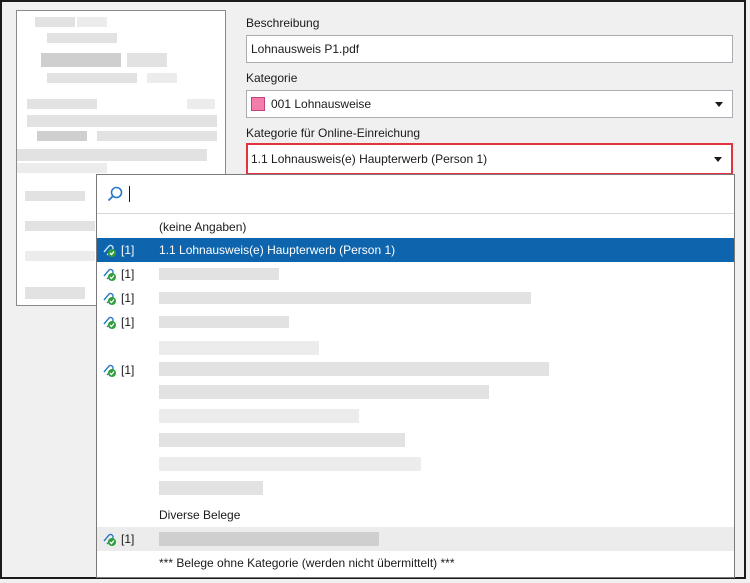 The width and height of the screenshot is (750, 583). What do you see at coordinates (321, 104) in the screenshot?
I see `kategorie-value: 001 Lohnausweise` at bounding box center [321, 104].